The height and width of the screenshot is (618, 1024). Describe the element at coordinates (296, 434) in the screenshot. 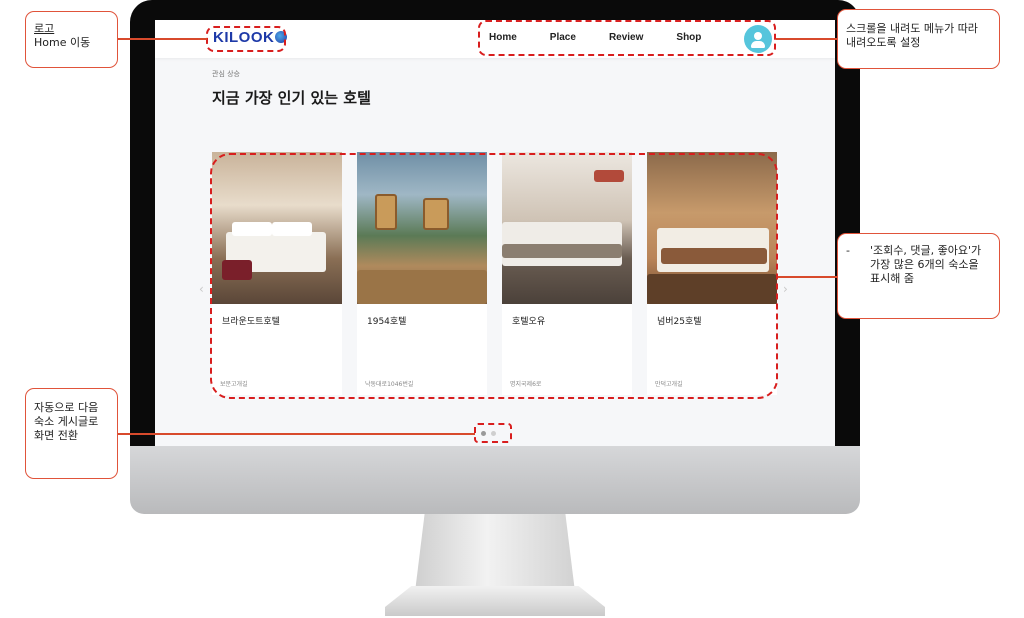

I see `connector-dots` at that location.